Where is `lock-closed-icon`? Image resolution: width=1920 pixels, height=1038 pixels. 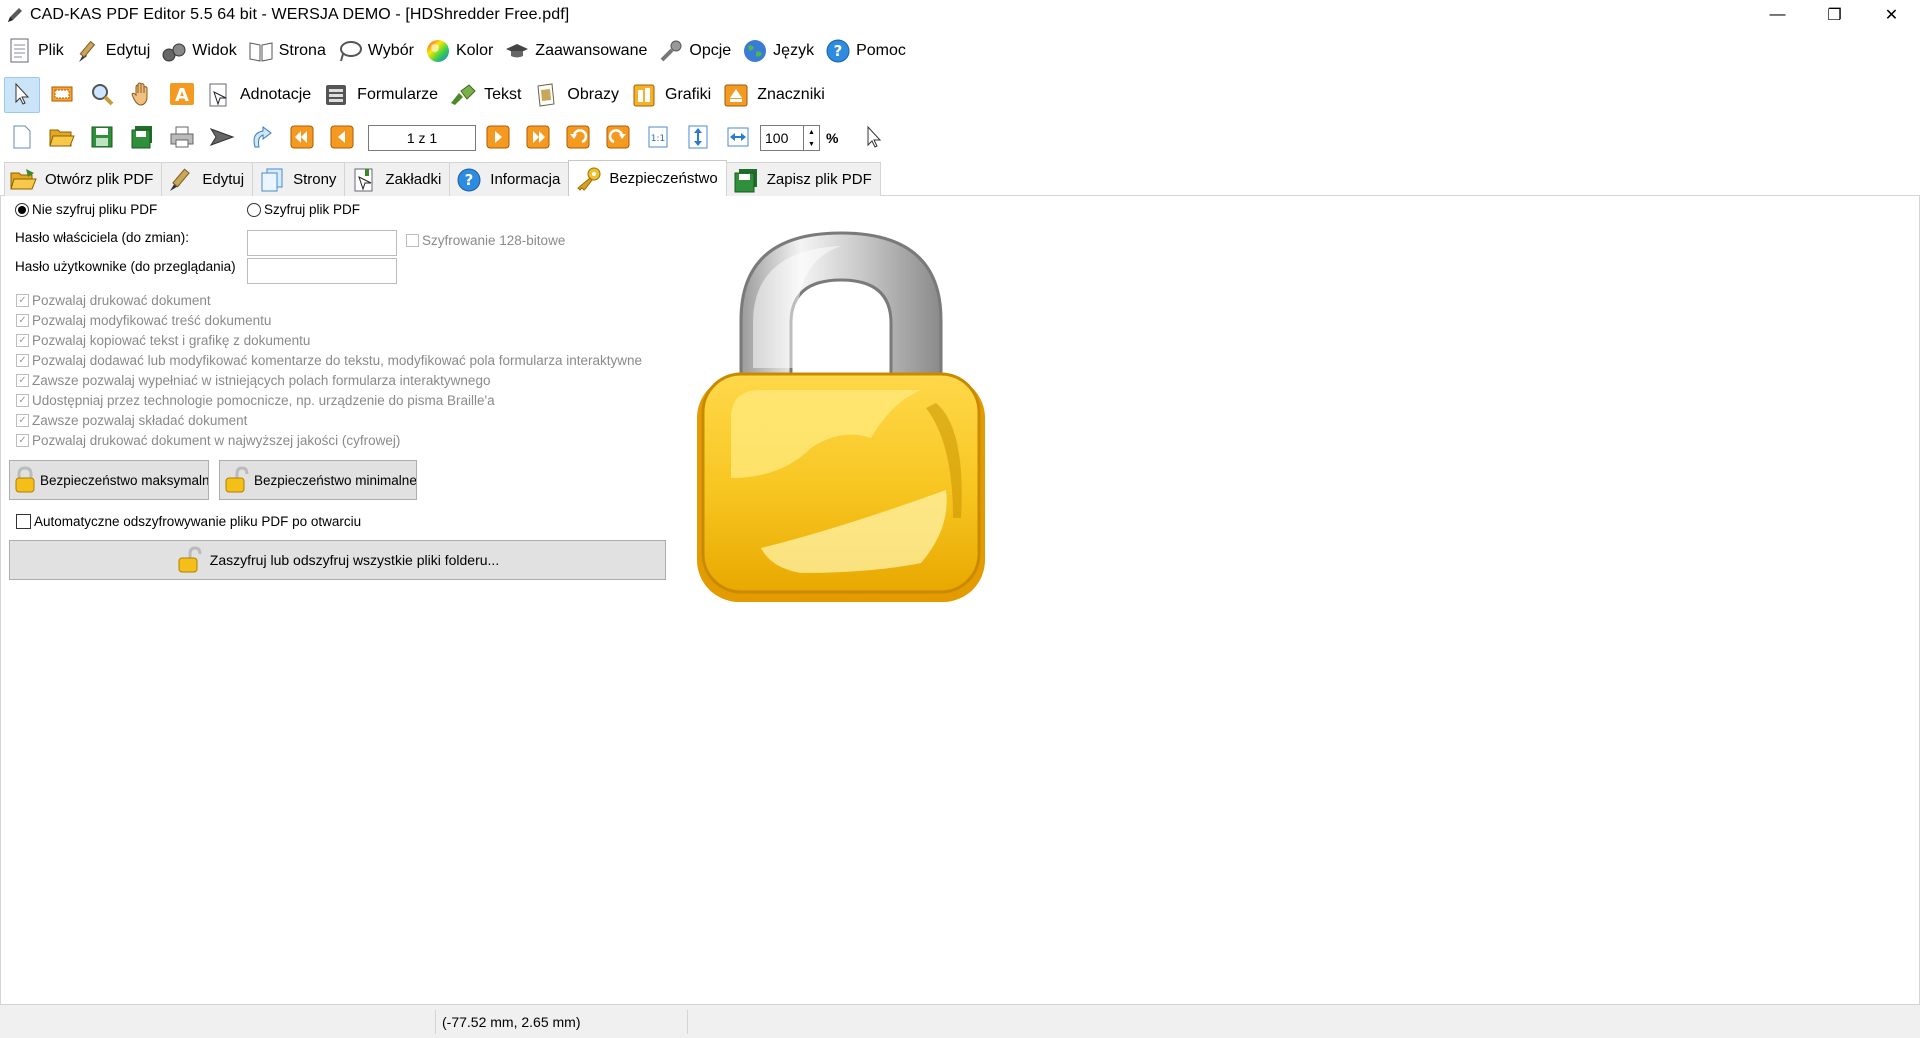
lock-closed-icon is located at coordinates (25, 480).